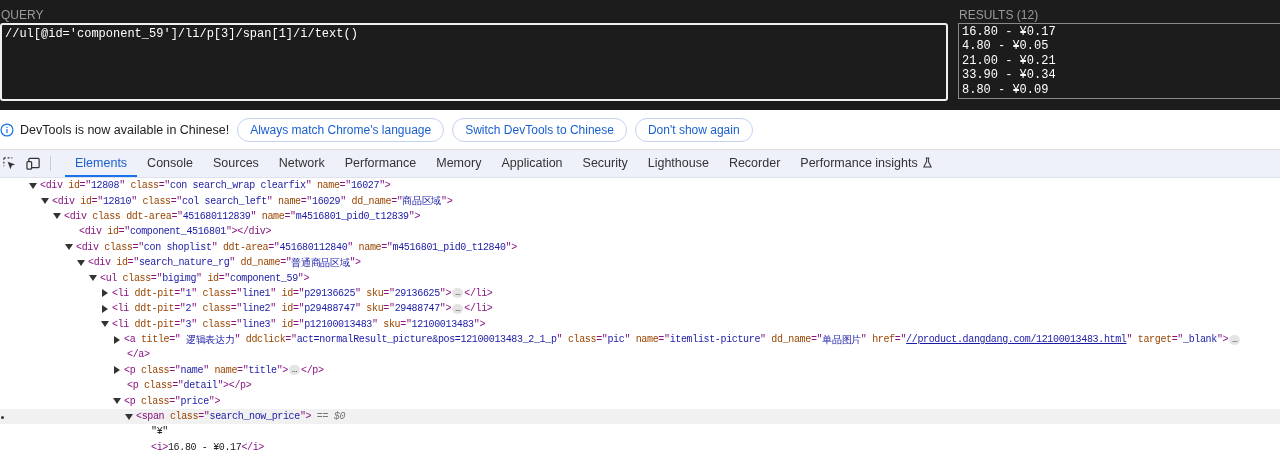  I want to click on selected-tree-row: <span class="search_now_price"> == $0, so click(640, 416).